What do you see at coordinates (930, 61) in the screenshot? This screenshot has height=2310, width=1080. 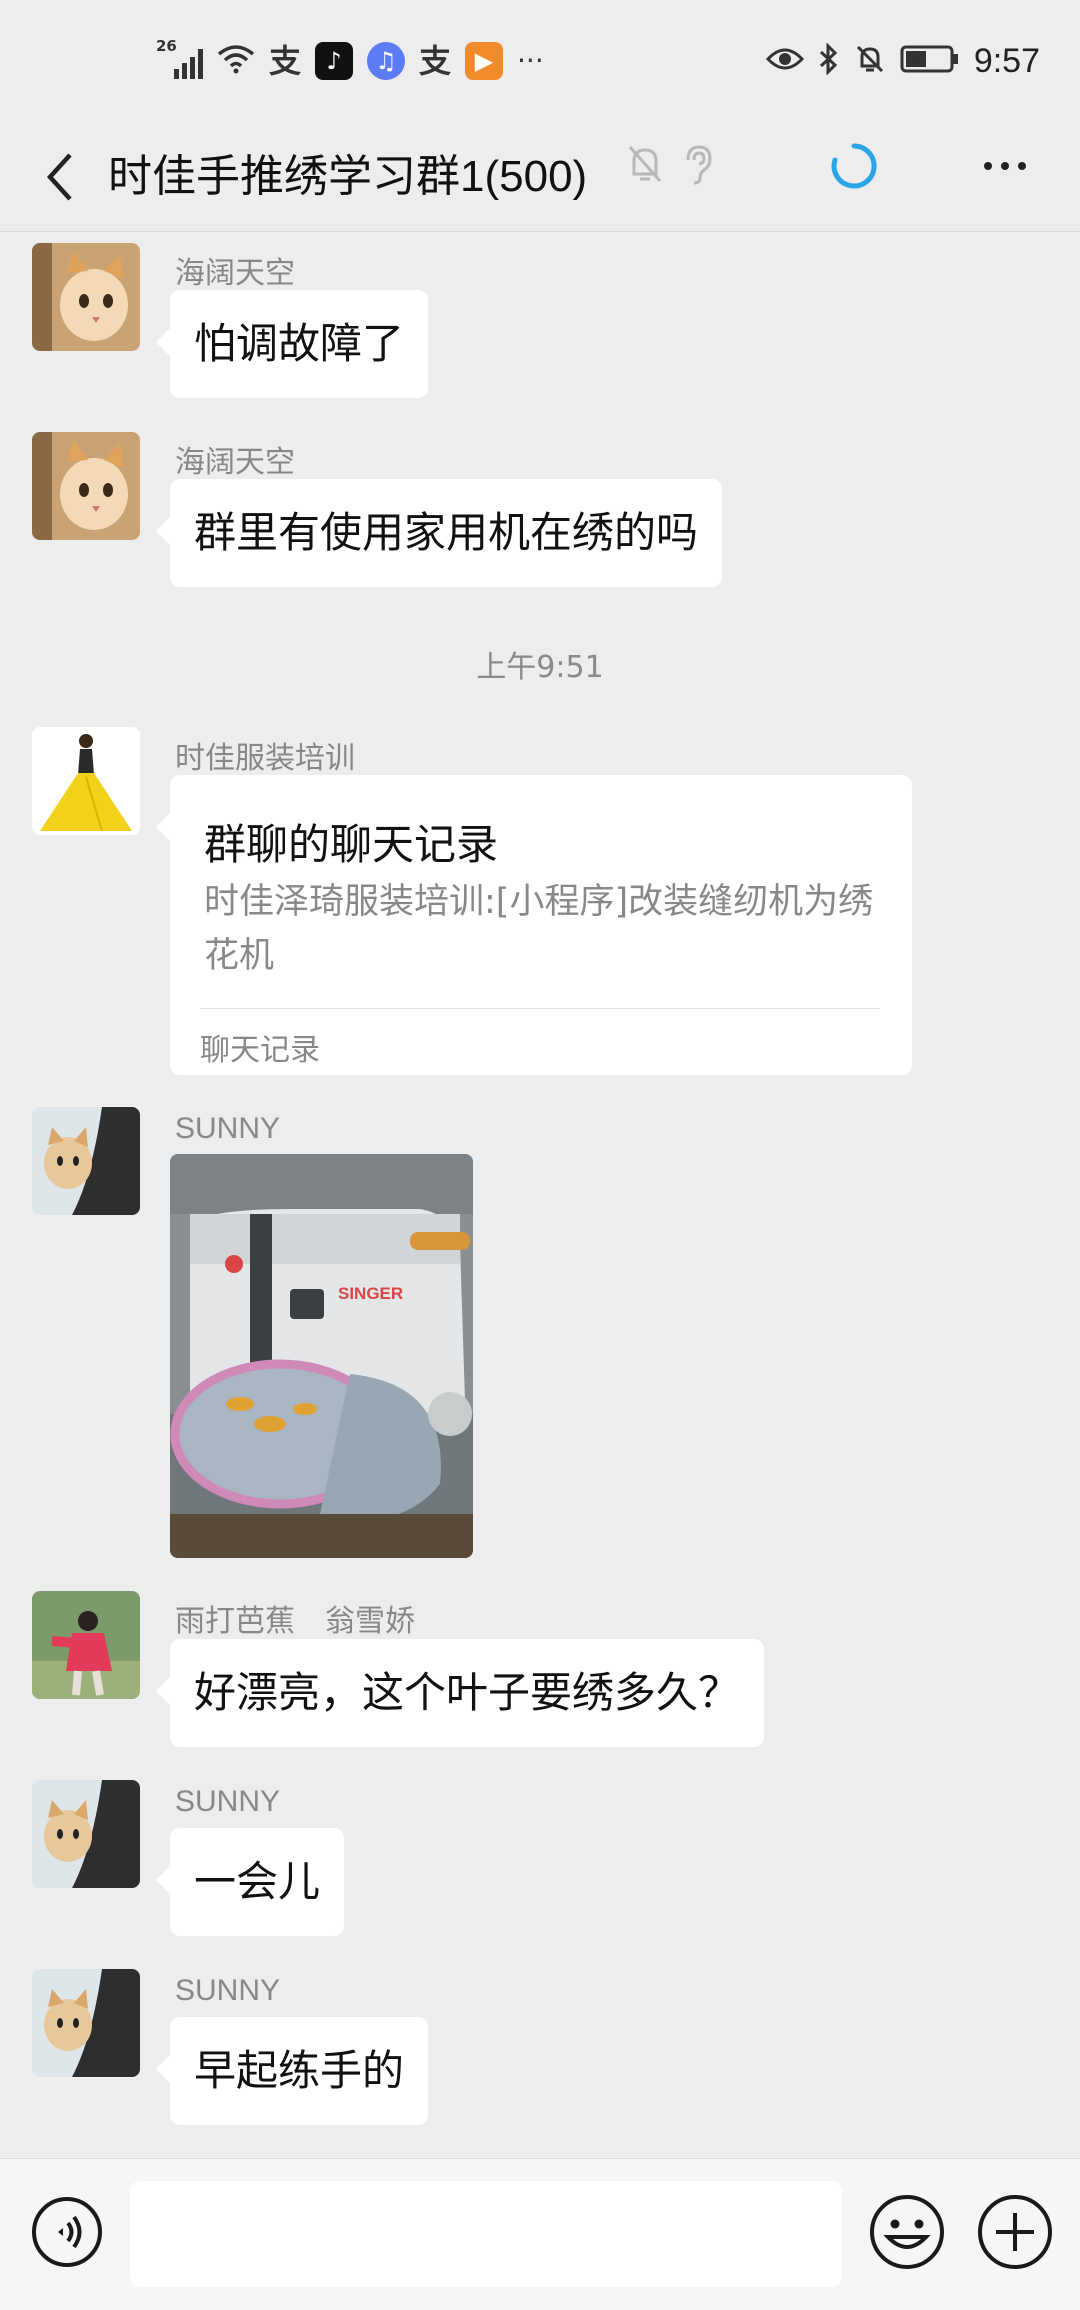 I see `battery-icon` at bounding box center [930, 61].